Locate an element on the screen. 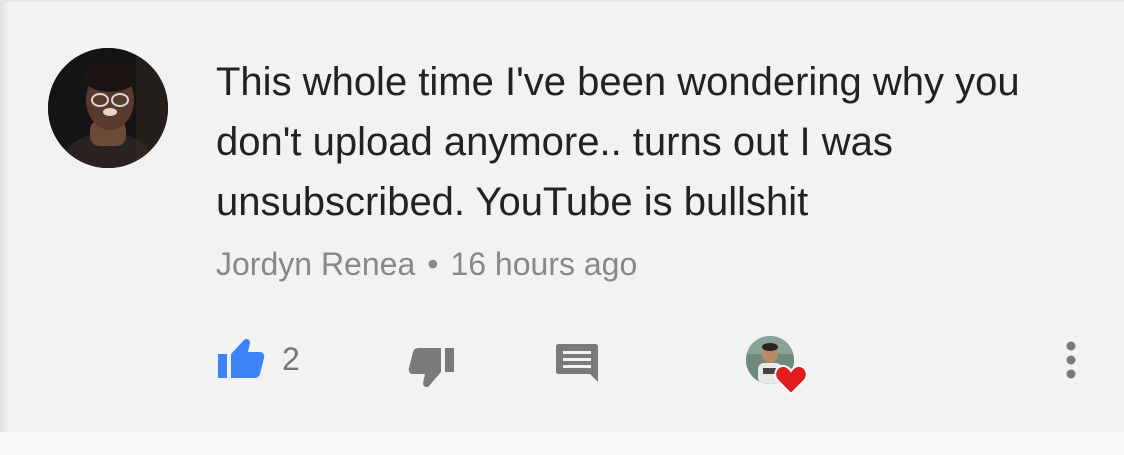 The height and width of the screenshot is (455, 1124). like-count: 2 is located at coordinates (291, 359).